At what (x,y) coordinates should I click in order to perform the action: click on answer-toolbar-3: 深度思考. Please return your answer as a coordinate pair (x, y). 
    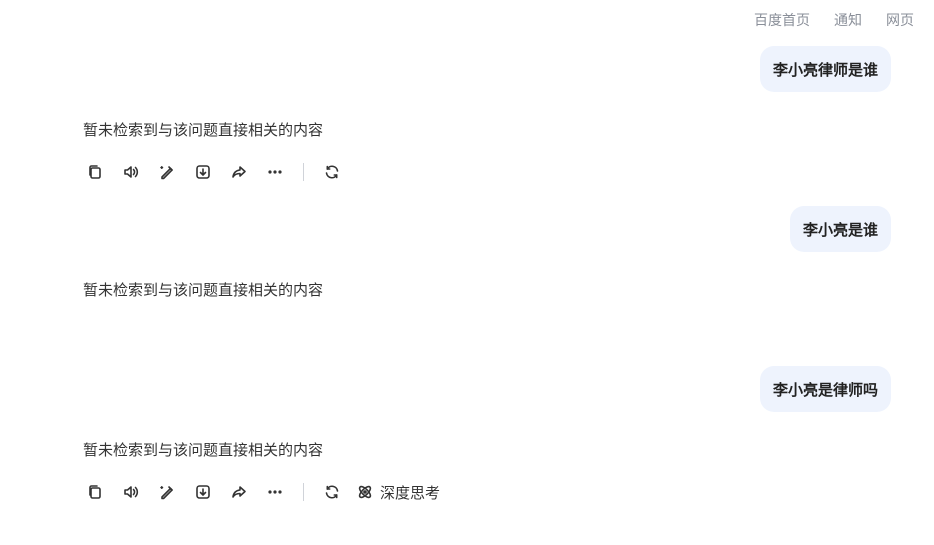
    Looking at the image, I should click on (261, 492).